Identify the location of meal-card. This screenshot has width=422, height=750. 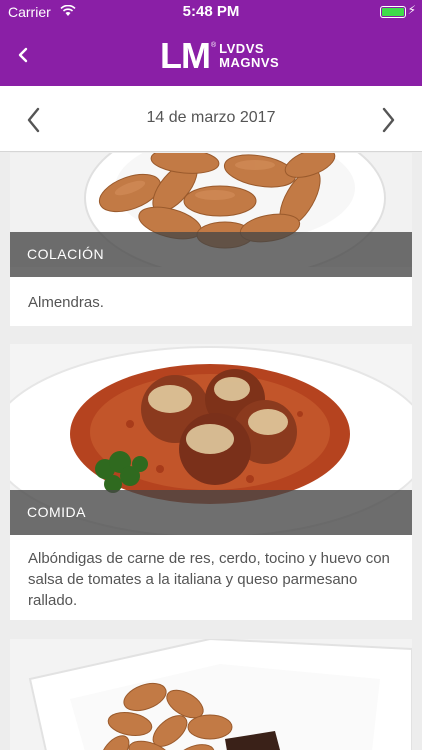
(211, 694).